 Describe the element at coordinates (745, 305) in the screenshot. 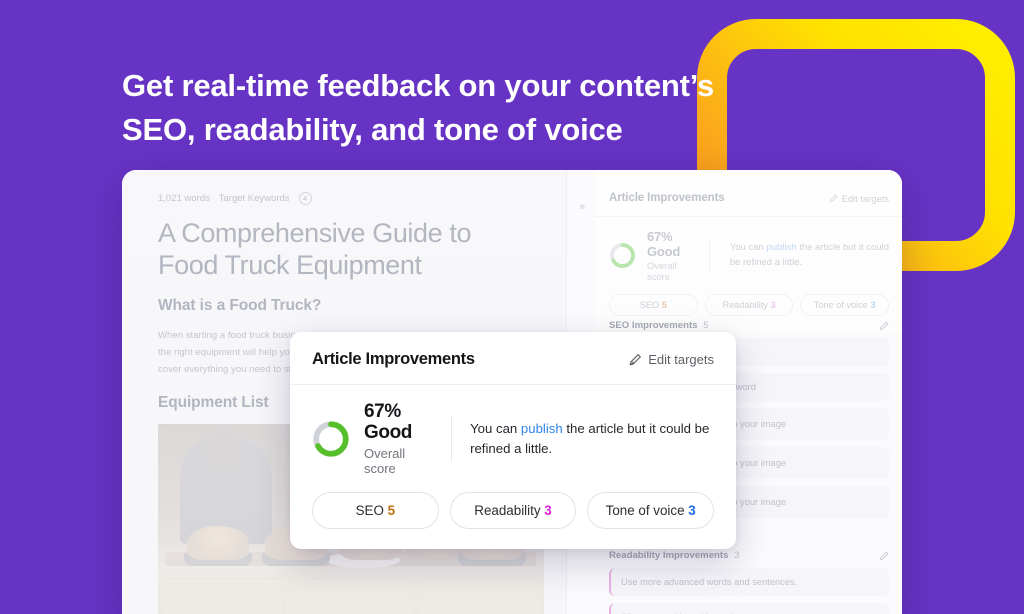

I see `chip-readability-label: Readability` at that location.